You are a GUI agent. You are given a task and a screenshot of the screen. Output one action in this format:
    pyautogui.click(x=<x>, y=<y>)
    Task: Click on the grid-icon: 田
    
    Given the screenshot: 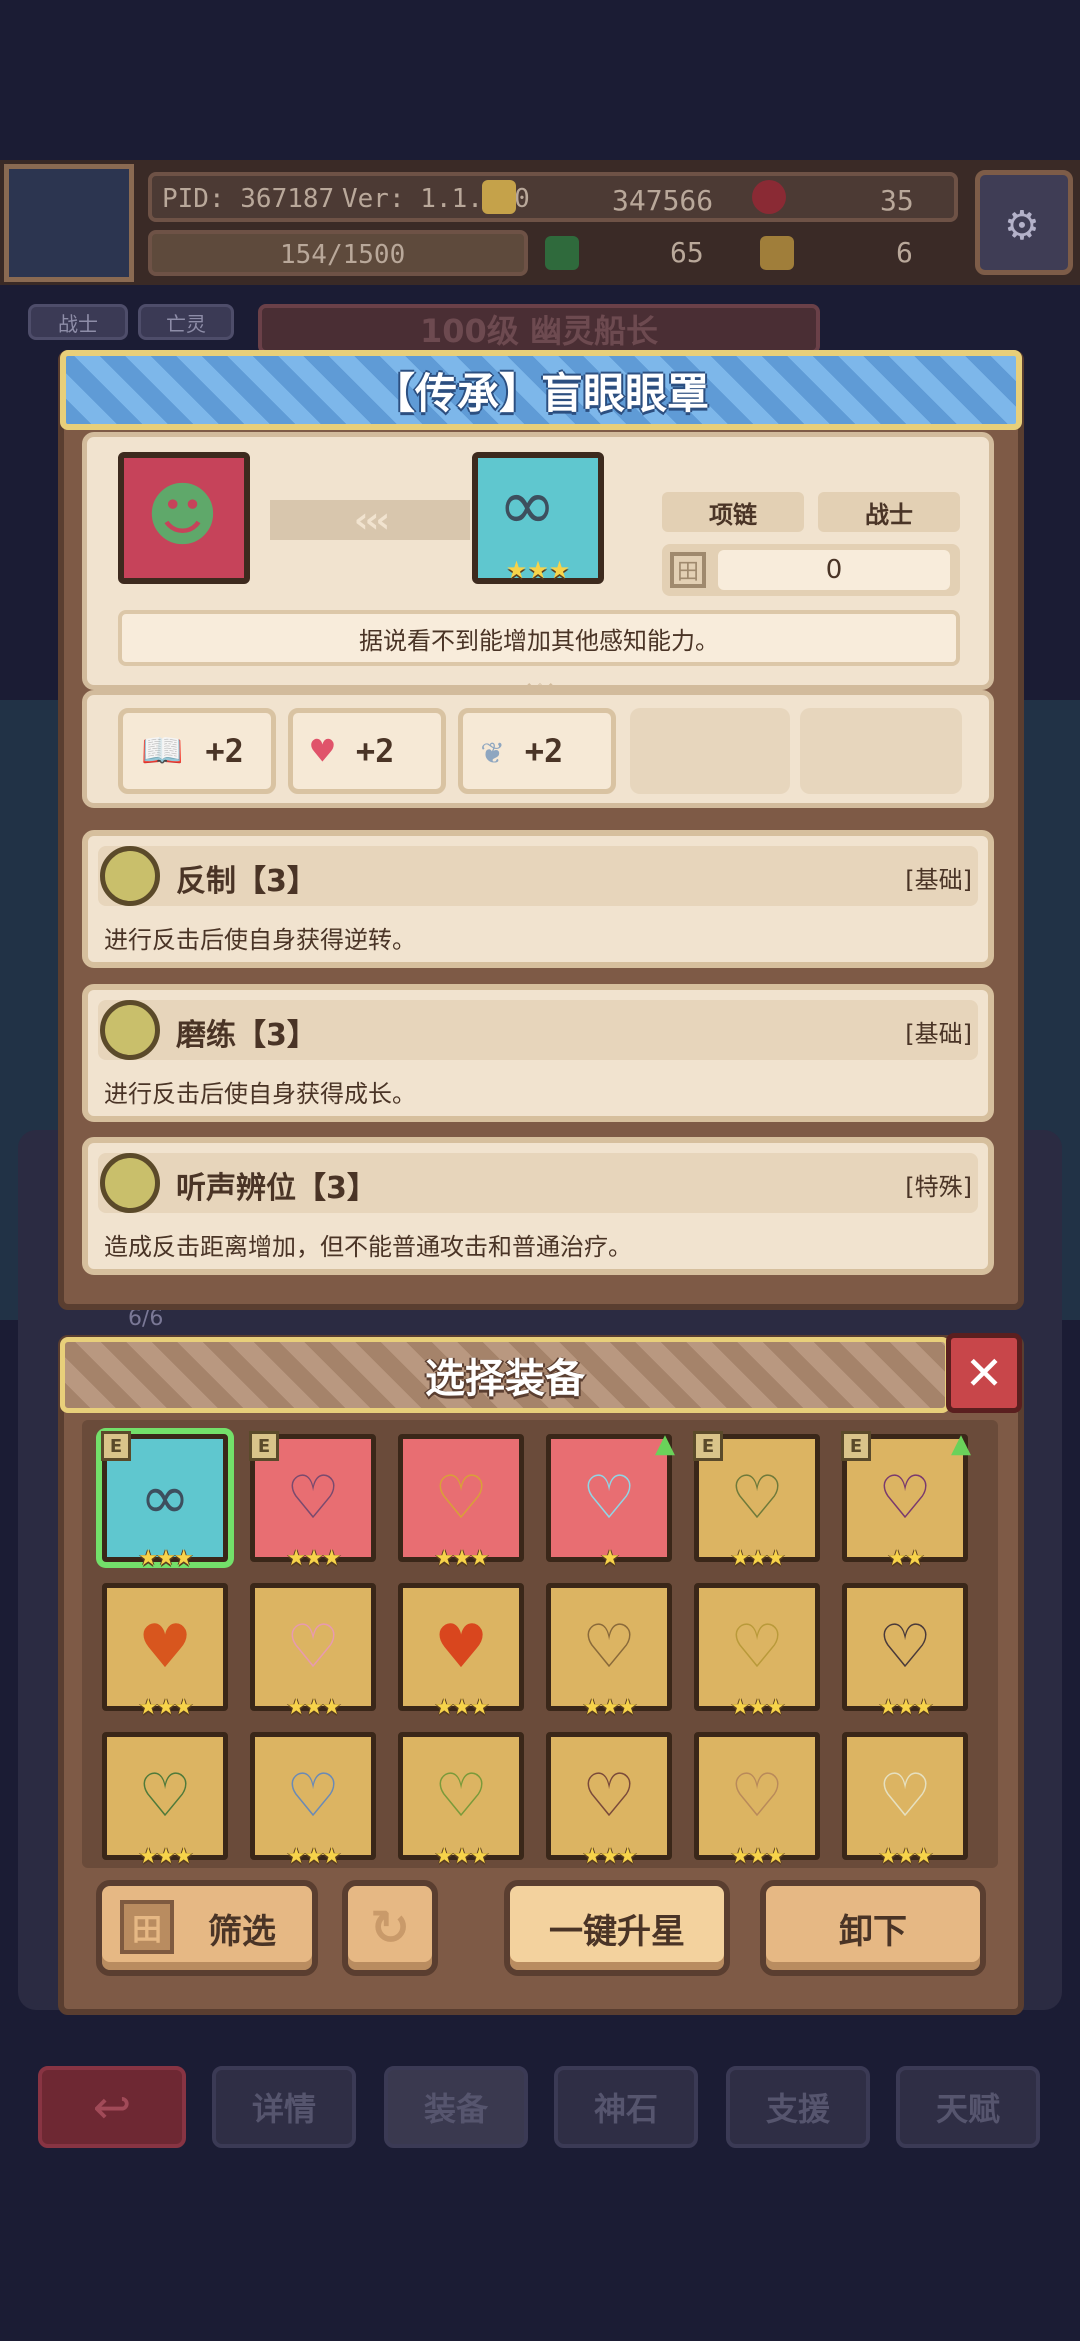 What is the action you would take?
    pyautogui.click(x=147, y=1927)
    